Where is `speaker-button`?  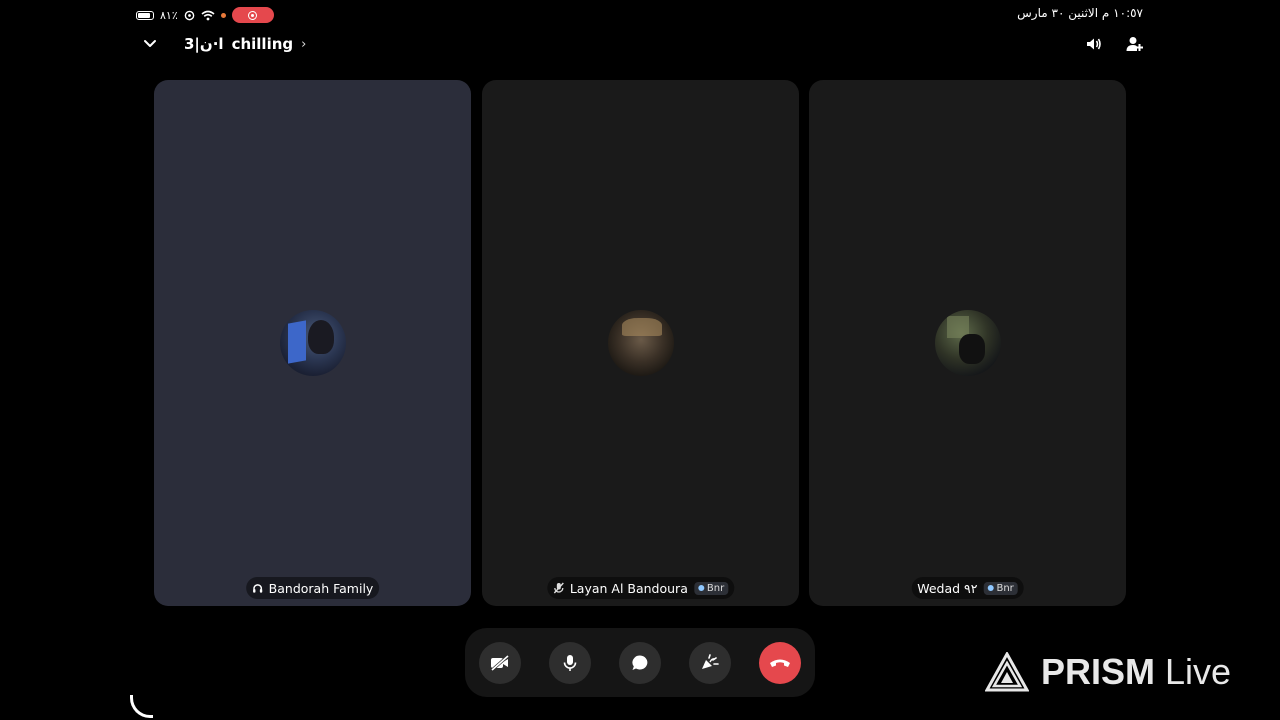
speaker-button is located at coordinates (1094, 44).